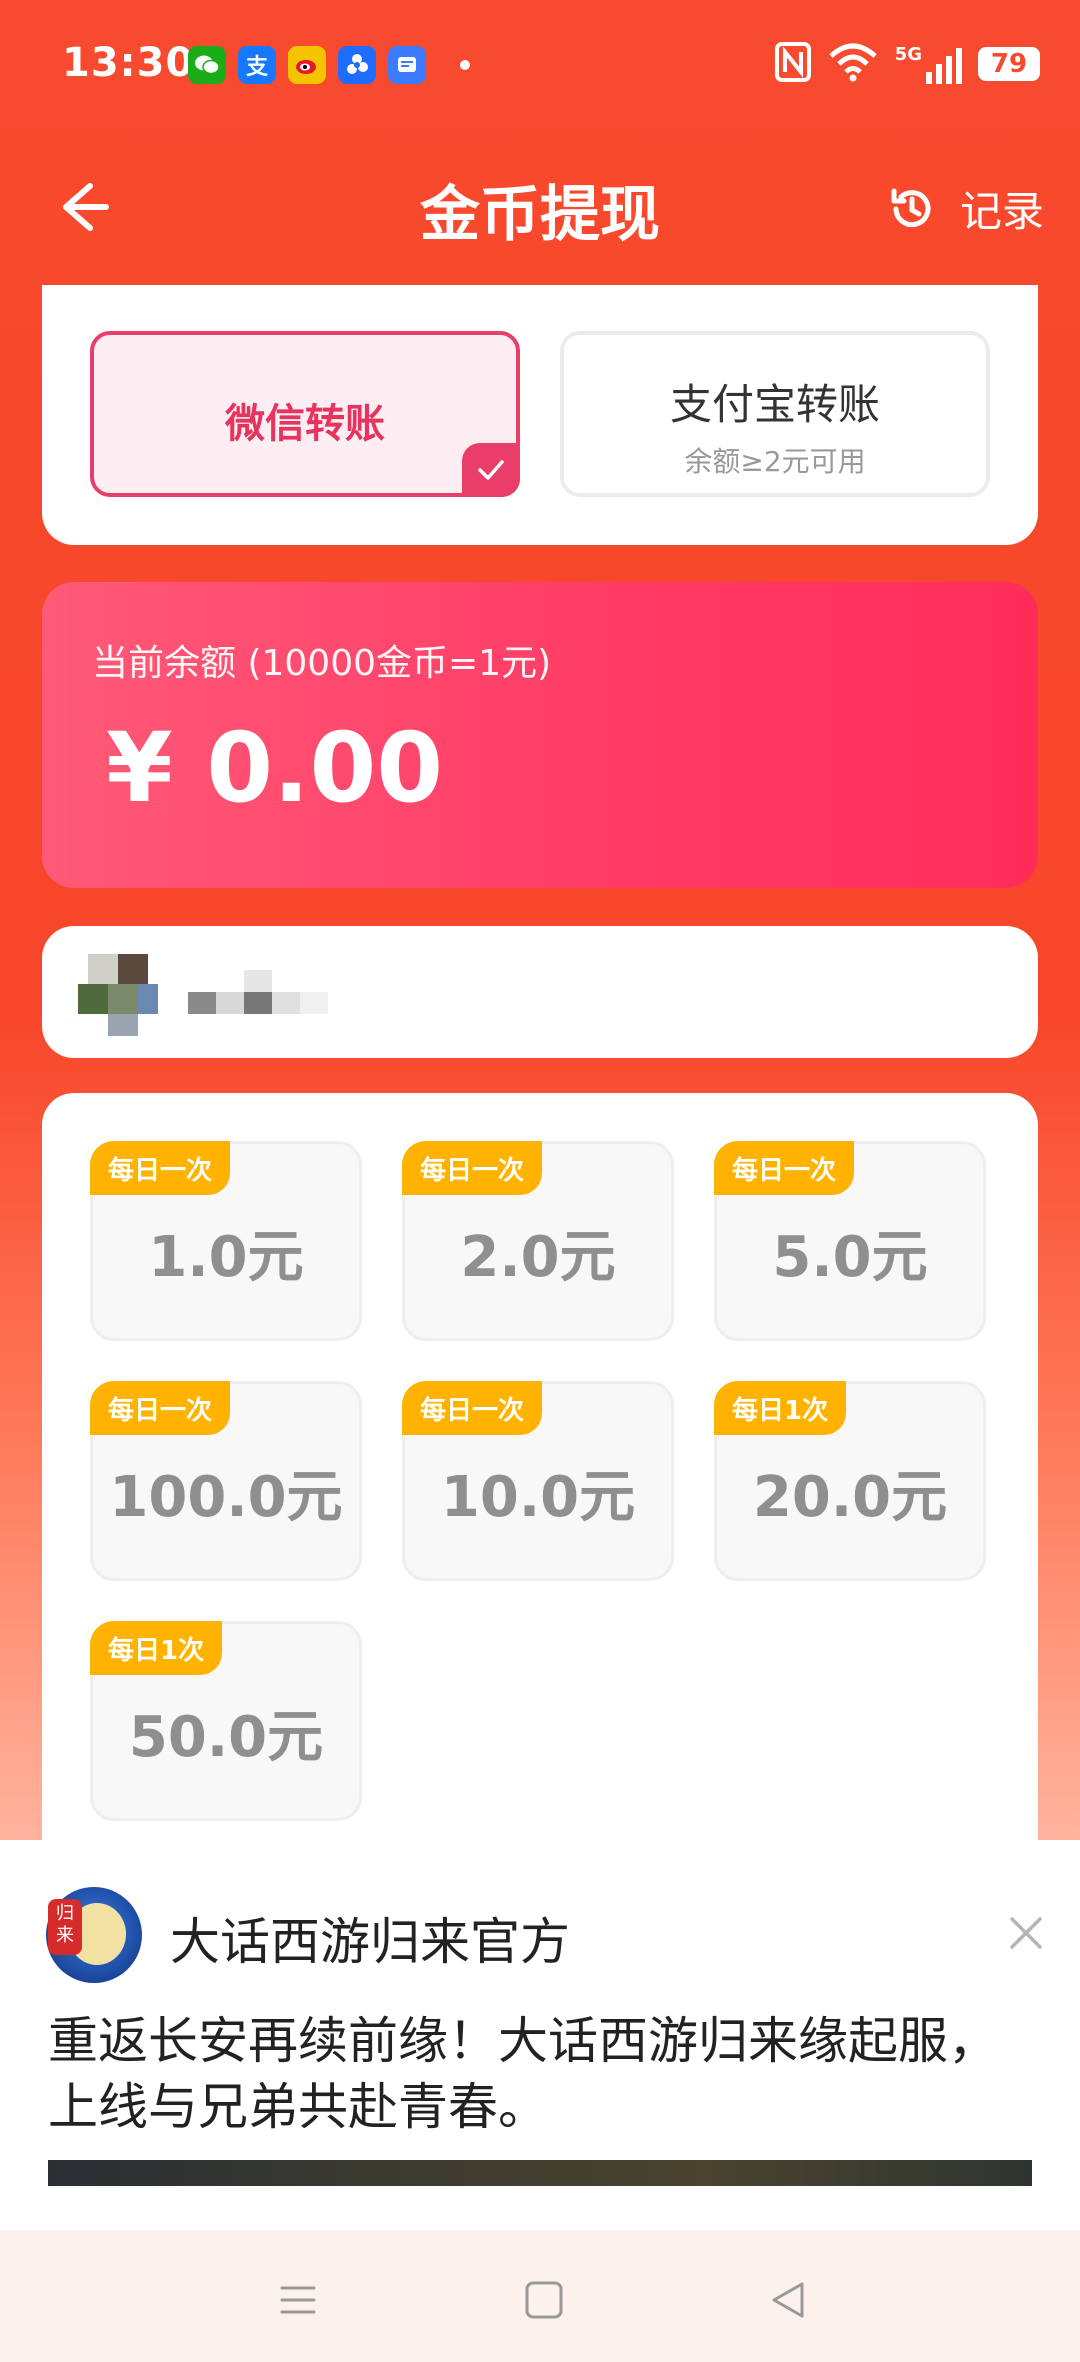  Describe the element at coordinates (278, 992) in the screenshot. I see `account-name-obscured` at that location.